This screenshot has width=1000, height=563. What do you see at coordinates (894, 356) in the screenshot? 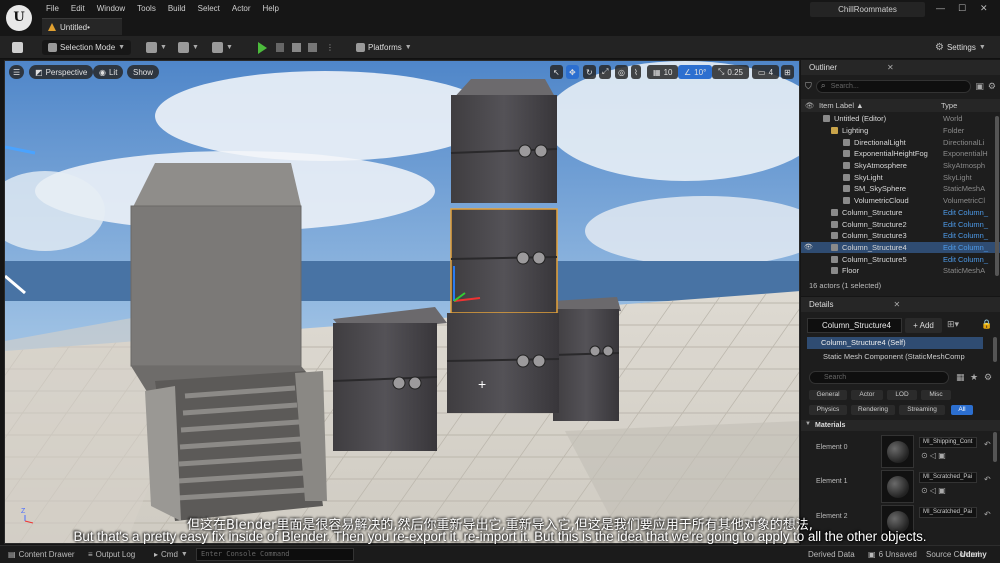
I see `static-mesh-component-row: Static Mesh Component (StaticMeshComp` at bounding box center [894, 356].